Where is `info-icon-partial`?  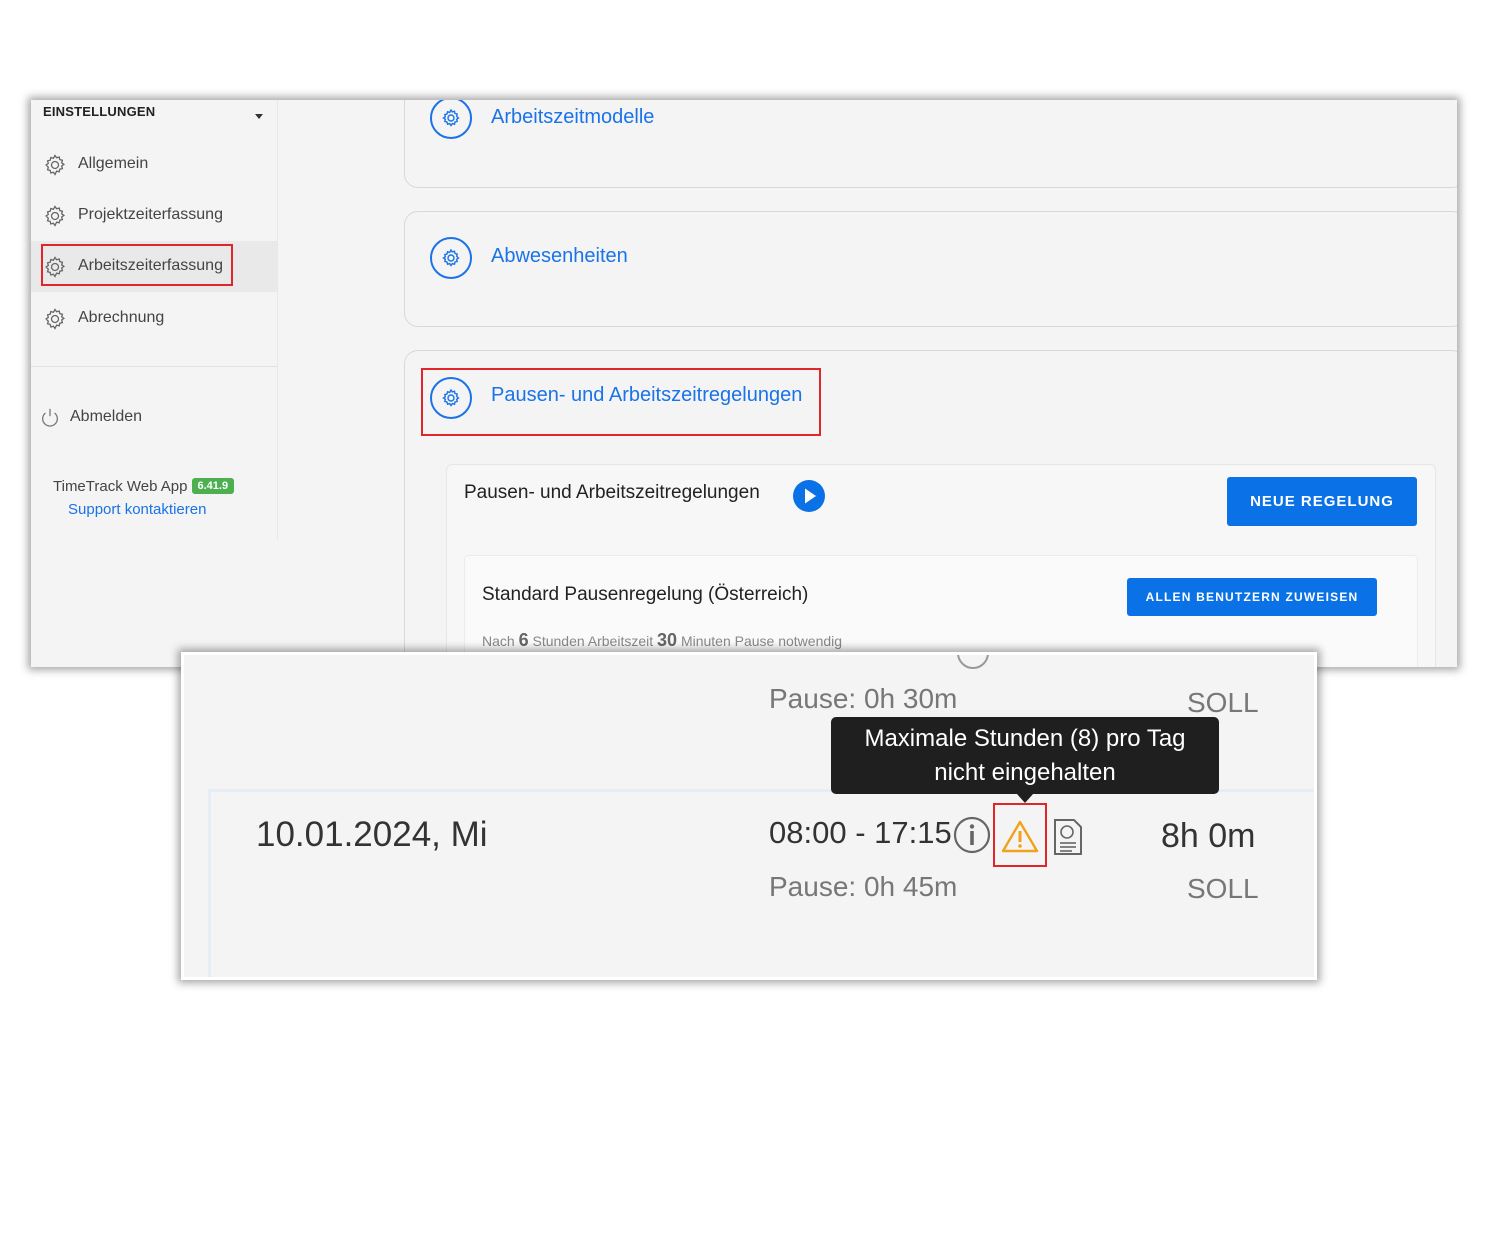
info-icon-partial is located at coordinates (973, 662).